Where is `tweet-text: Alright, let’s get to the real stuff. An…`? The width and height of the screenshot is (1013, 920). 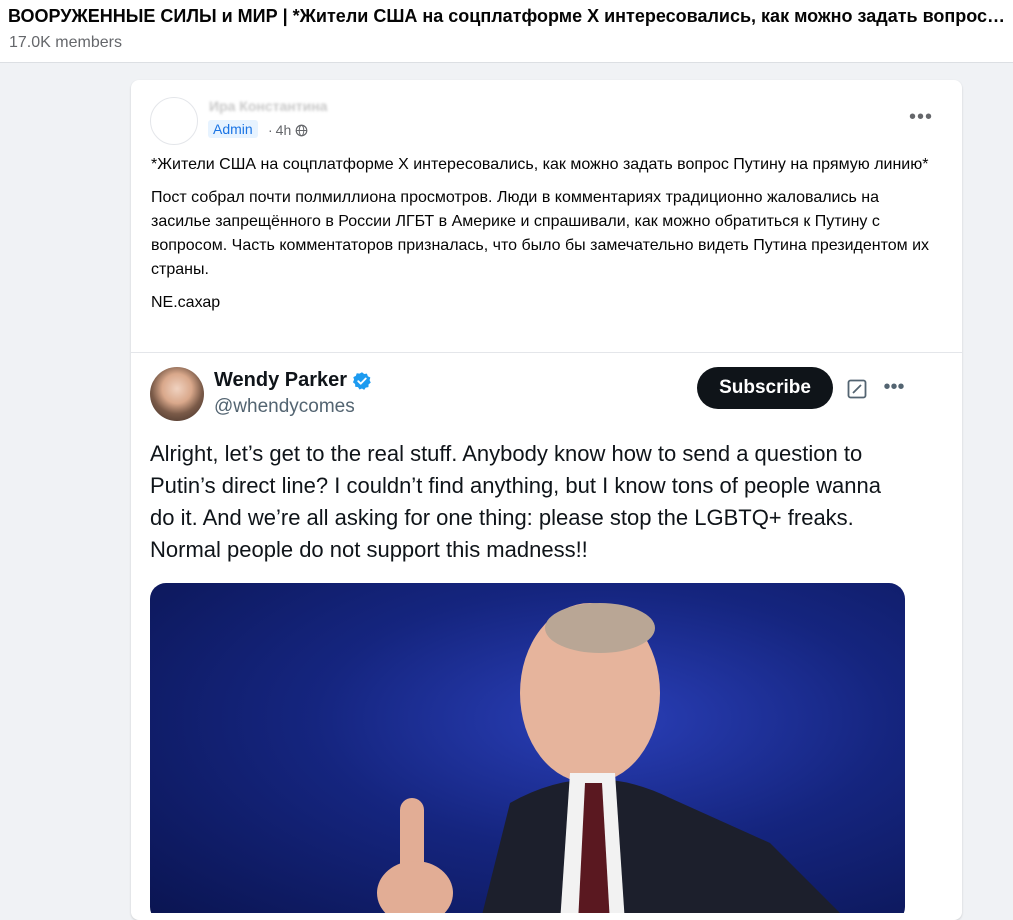
tweet-text: Alright, let’s get to the real stuff. An… is located at coordinates (515, 501).